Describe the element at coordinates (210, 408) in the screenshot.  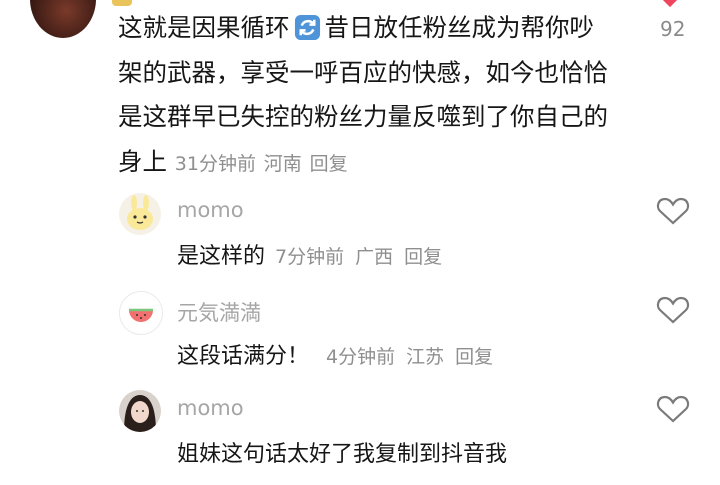
I see `reply-author-3: momo` at that location.